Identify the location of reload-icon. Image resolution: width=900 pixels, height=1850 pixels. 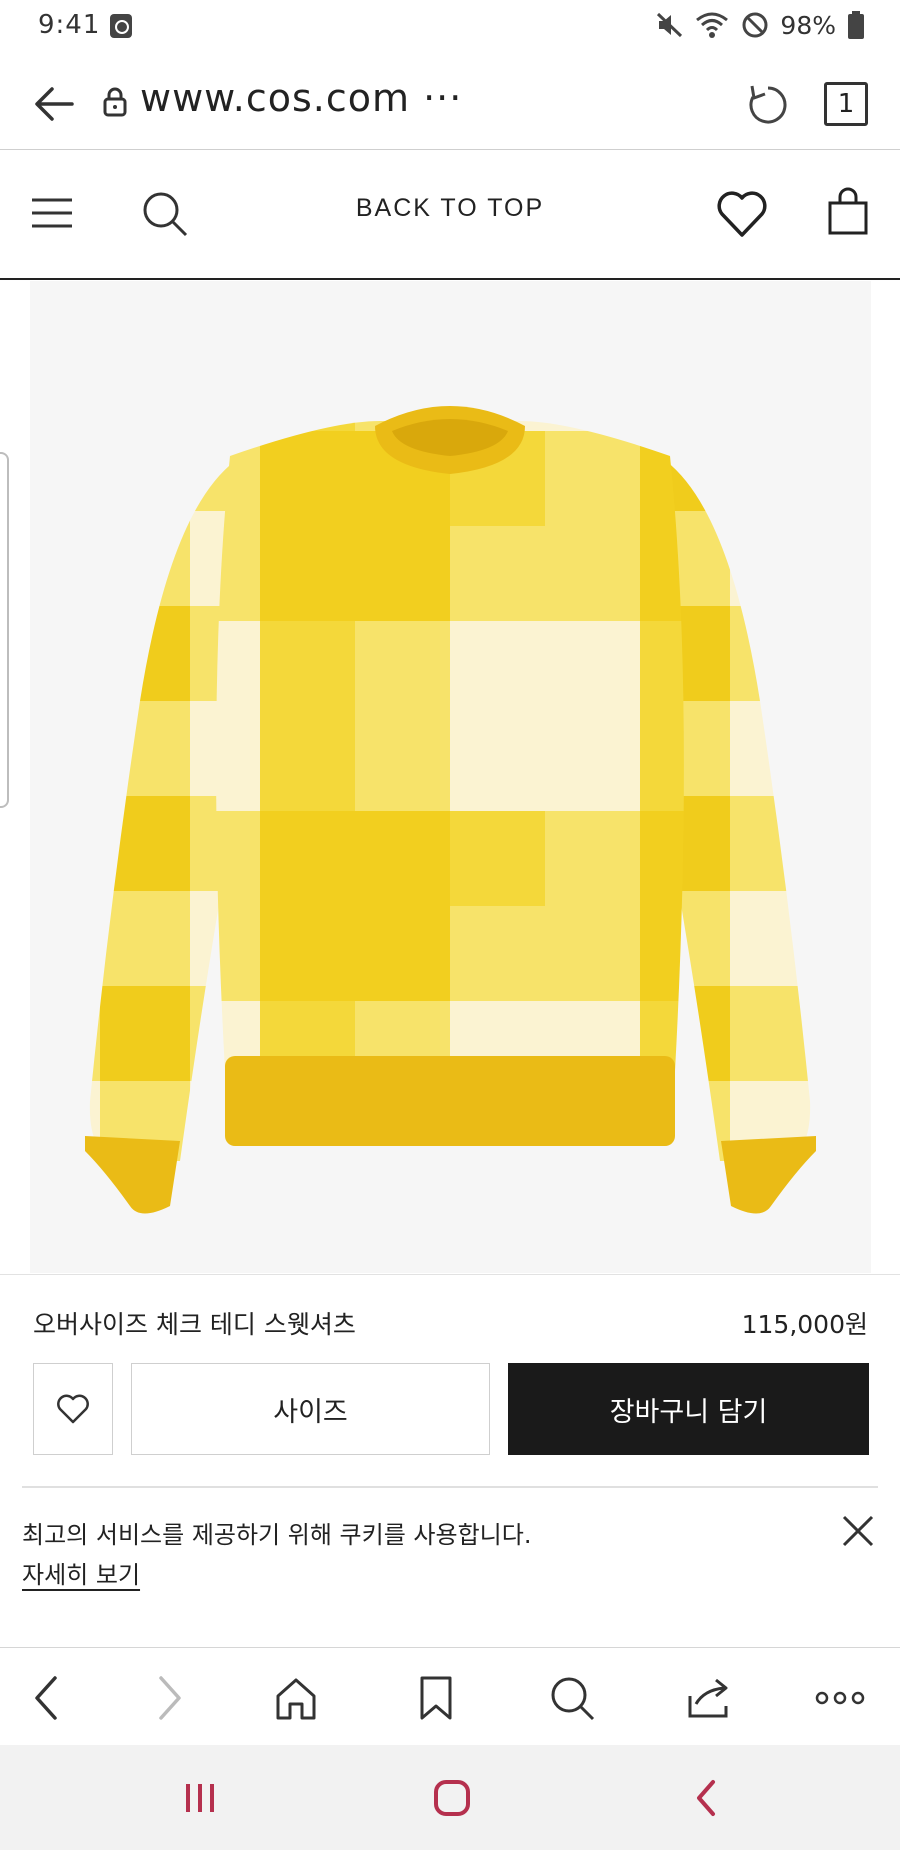
(768, 104).